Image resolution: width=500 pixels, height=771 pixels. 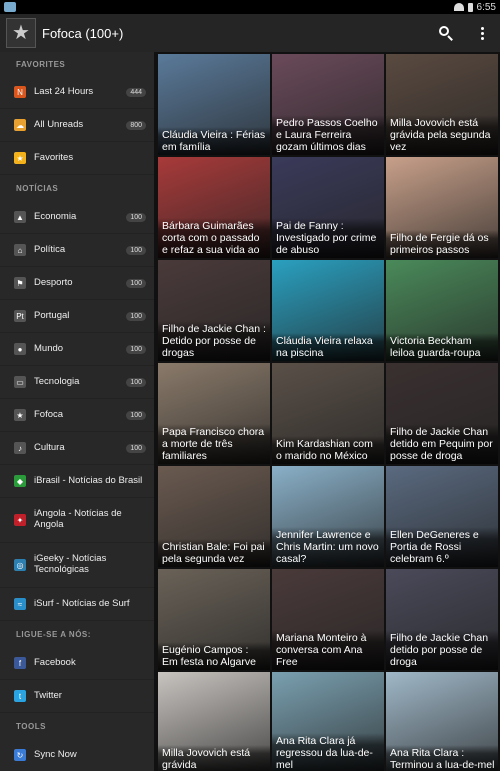 What do you see at coordinates (442, 310) in the screenshot?
I see `article-tile: Victoria Beckham leiloa guarda-roupa` at bounding box center [442, 310].